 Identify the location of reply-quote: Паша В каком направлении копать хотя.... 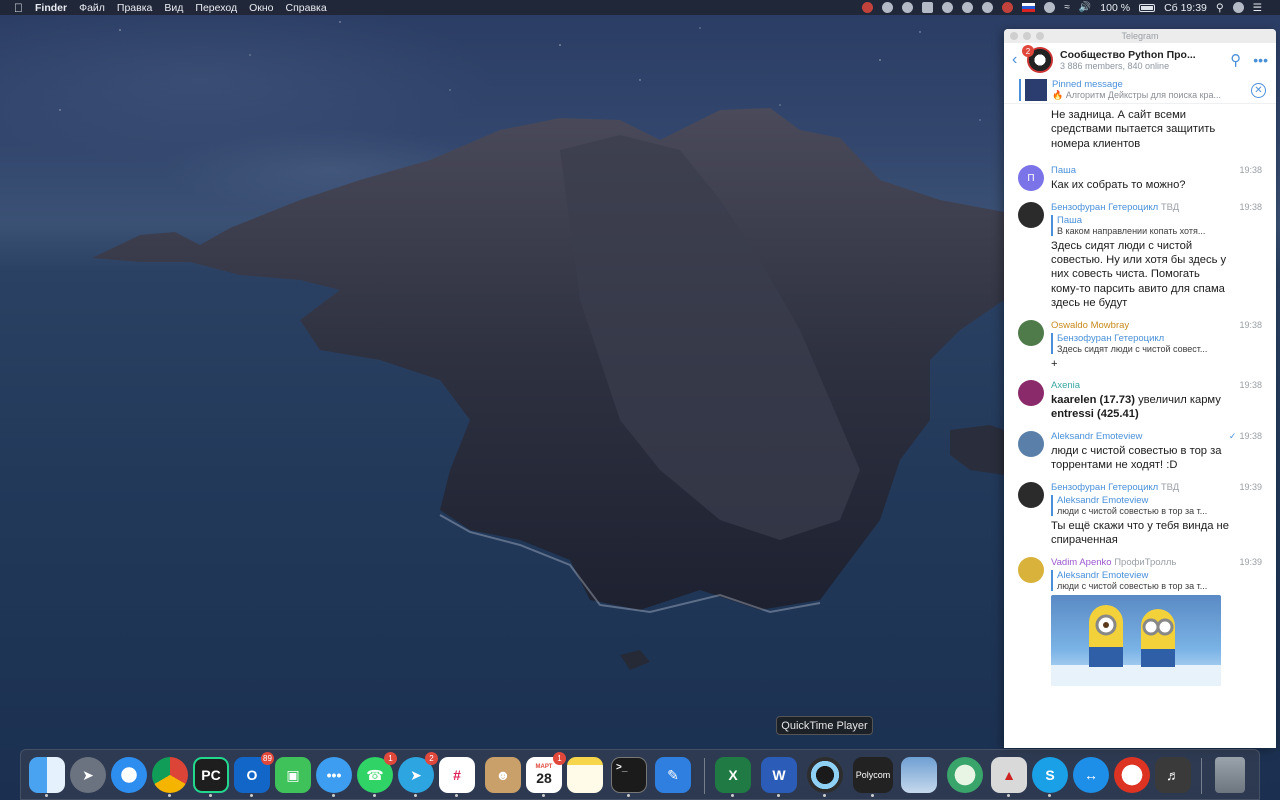
(1141, 225).